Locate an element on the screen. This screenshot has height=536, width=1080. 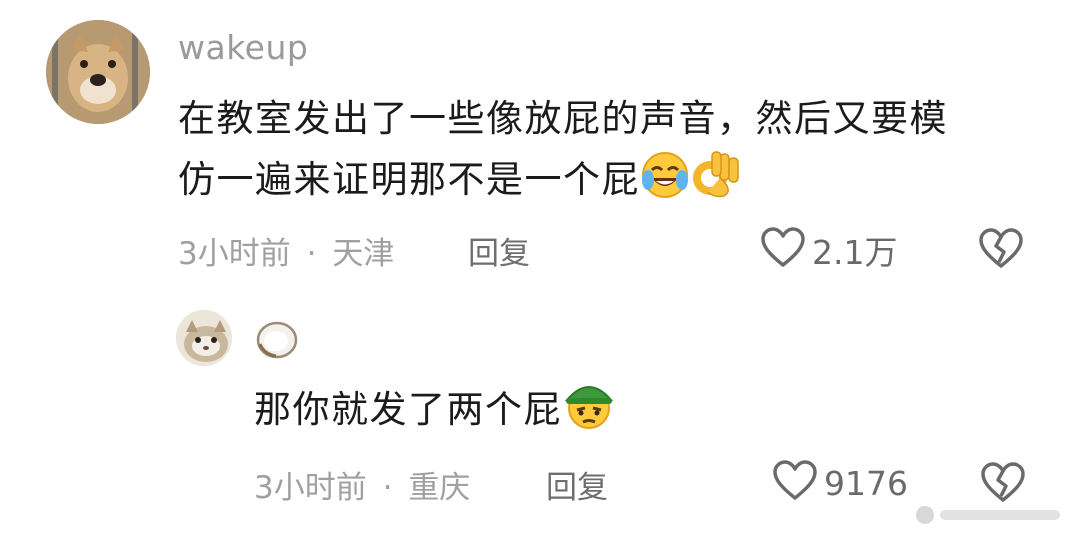
rofl-emoji is located at coordinates (665, 184).